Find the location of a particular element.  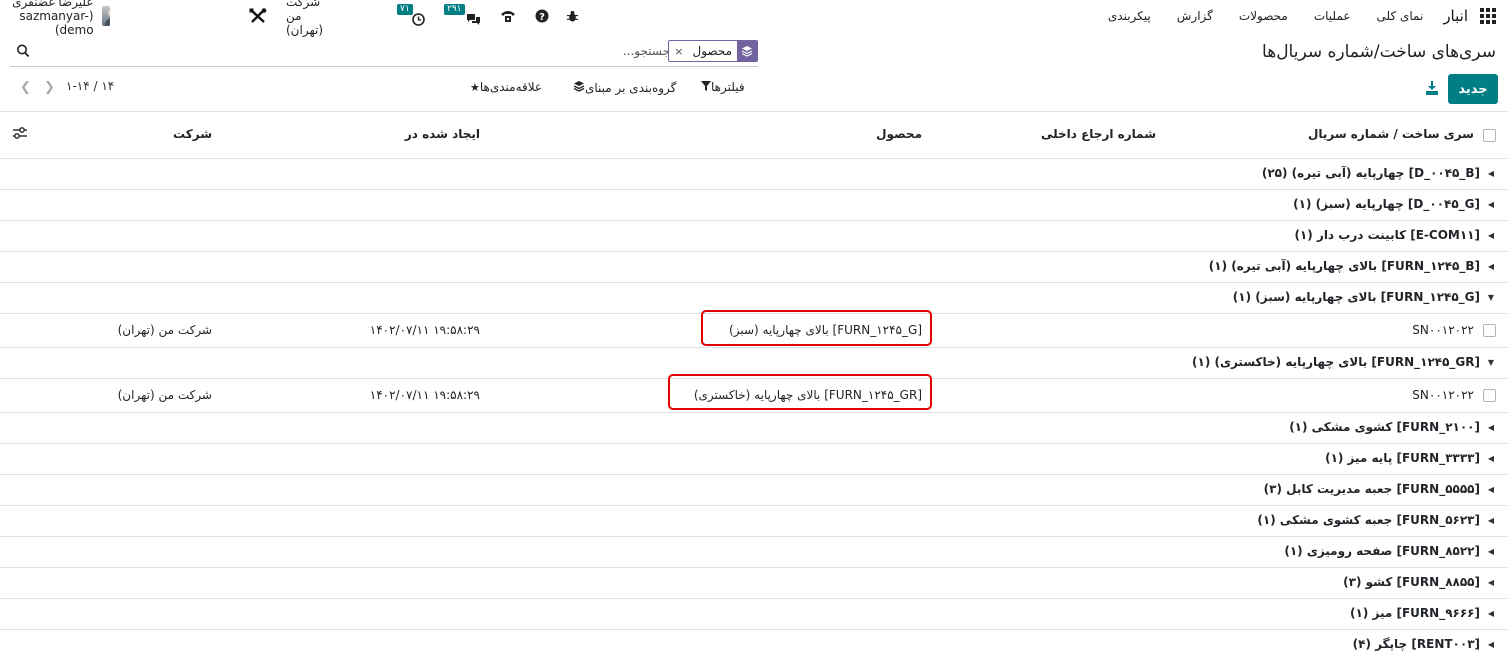

search-bar: محصول × is located at coordinates (384, 53).